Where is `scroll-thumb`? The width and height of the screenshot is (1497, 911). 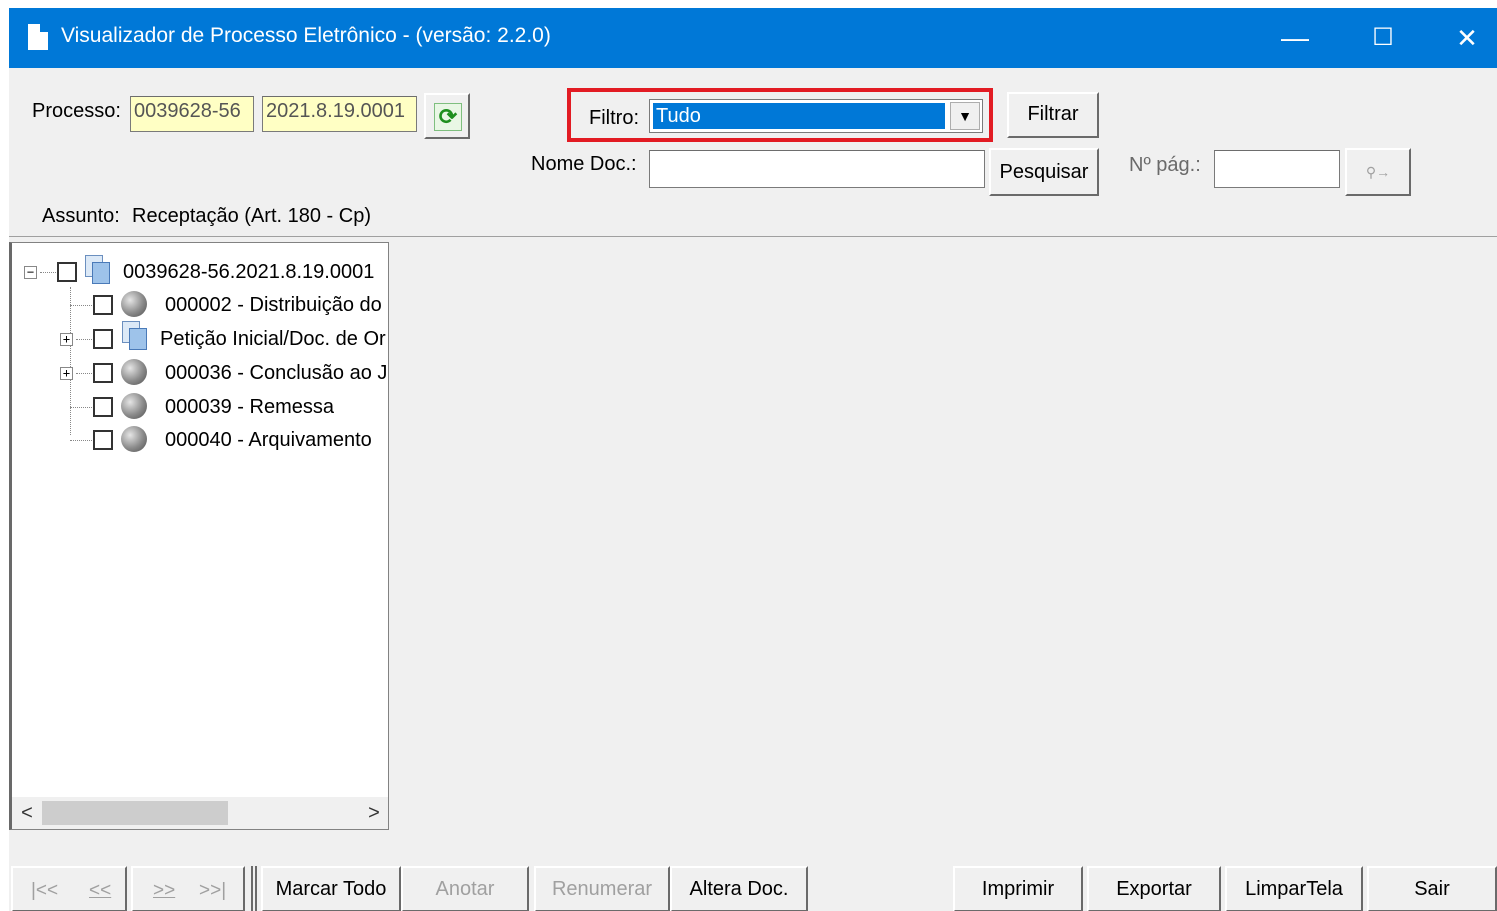 scroll-thumb is located at coordinates (135, 813).